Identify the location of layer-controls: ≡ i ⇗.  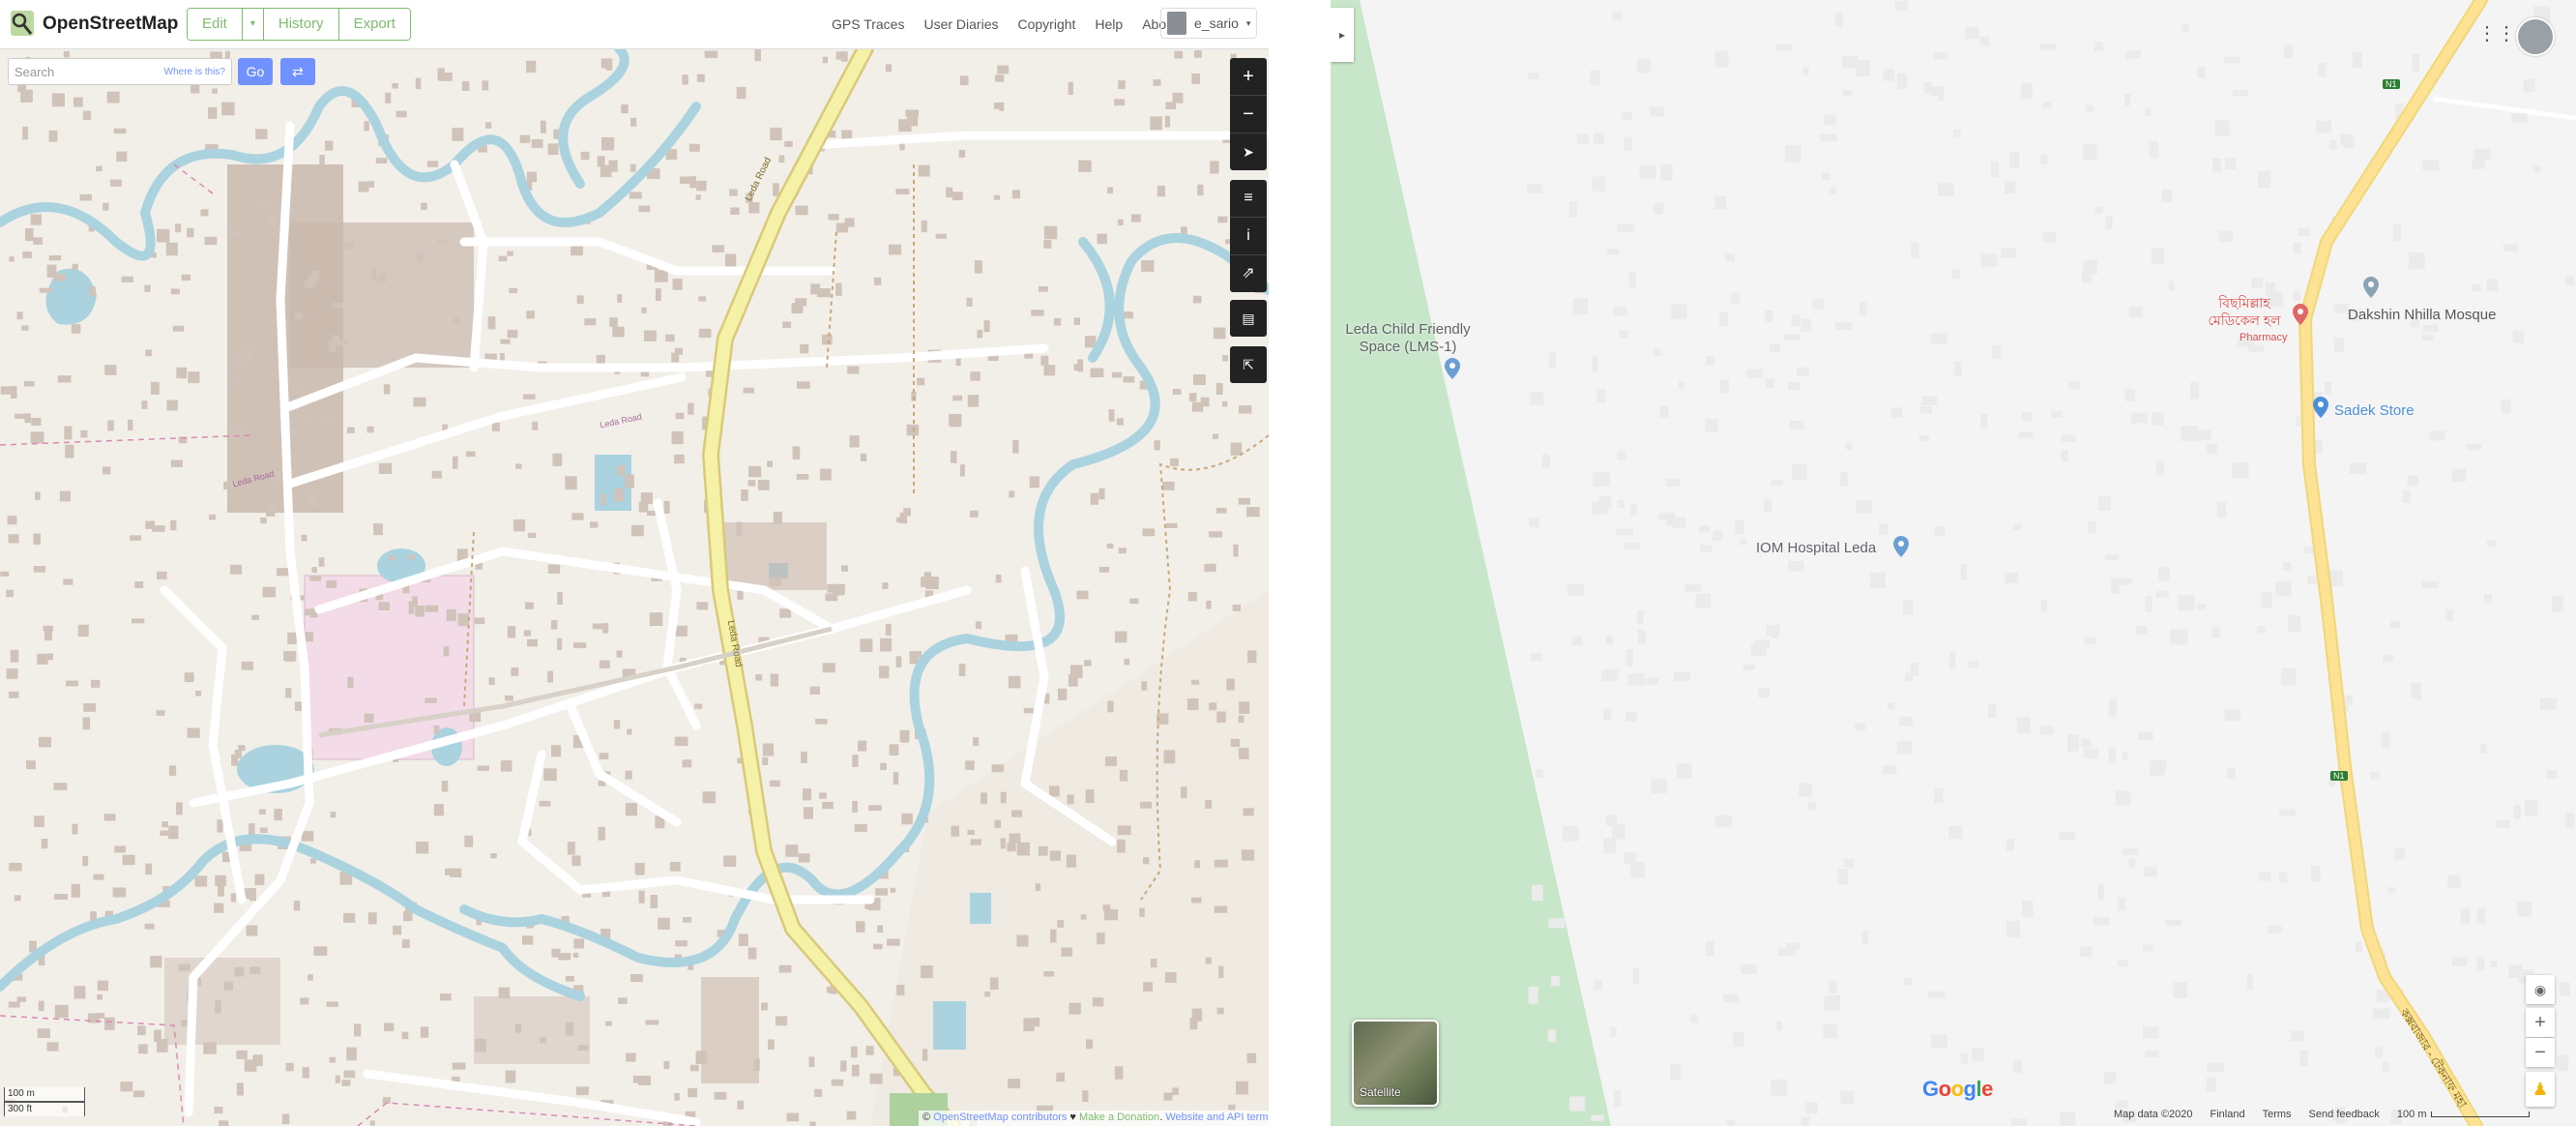
(1248, 236).